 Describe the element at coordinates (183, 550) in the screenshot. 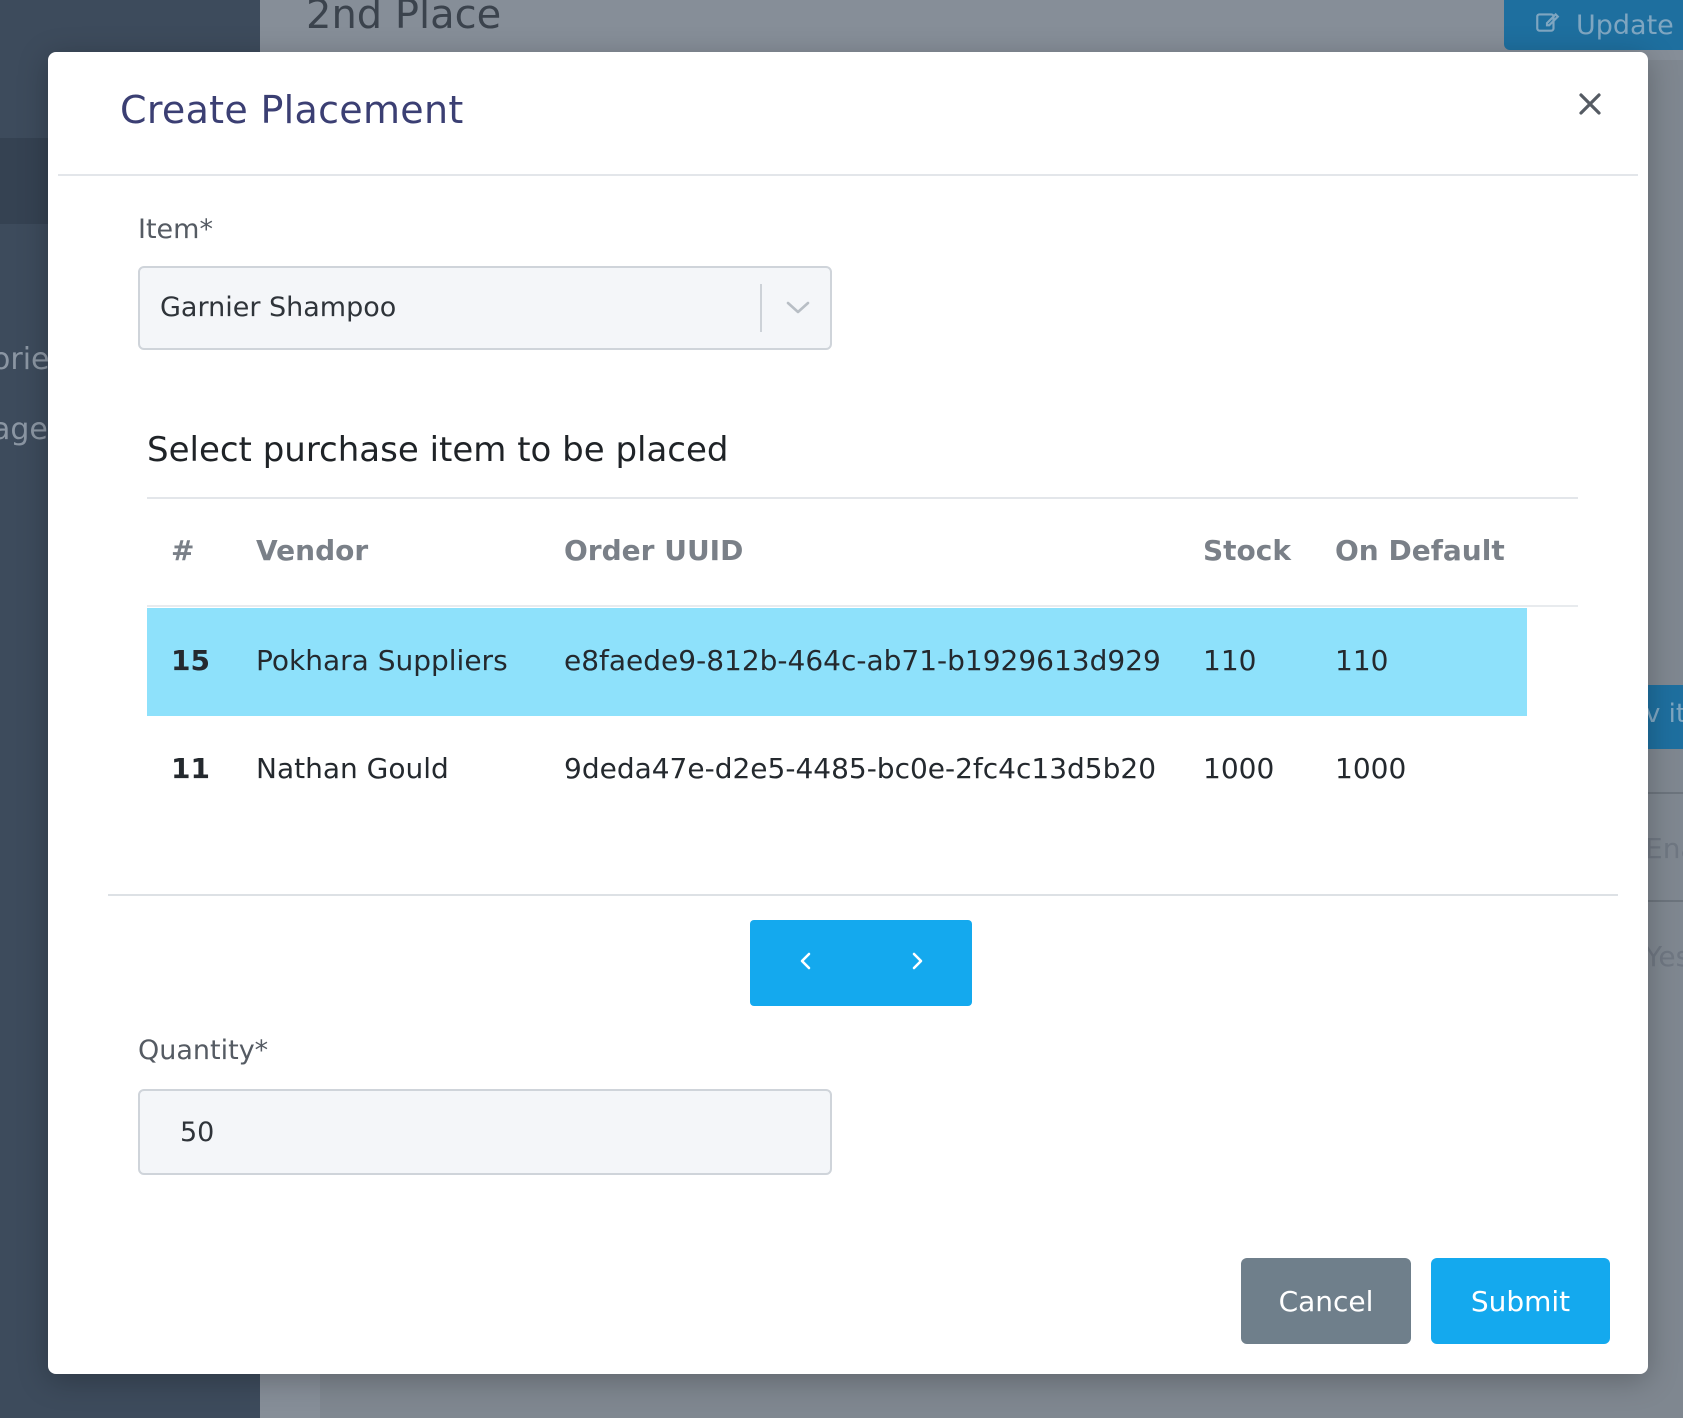

I see `column-header-index: #` at that location.